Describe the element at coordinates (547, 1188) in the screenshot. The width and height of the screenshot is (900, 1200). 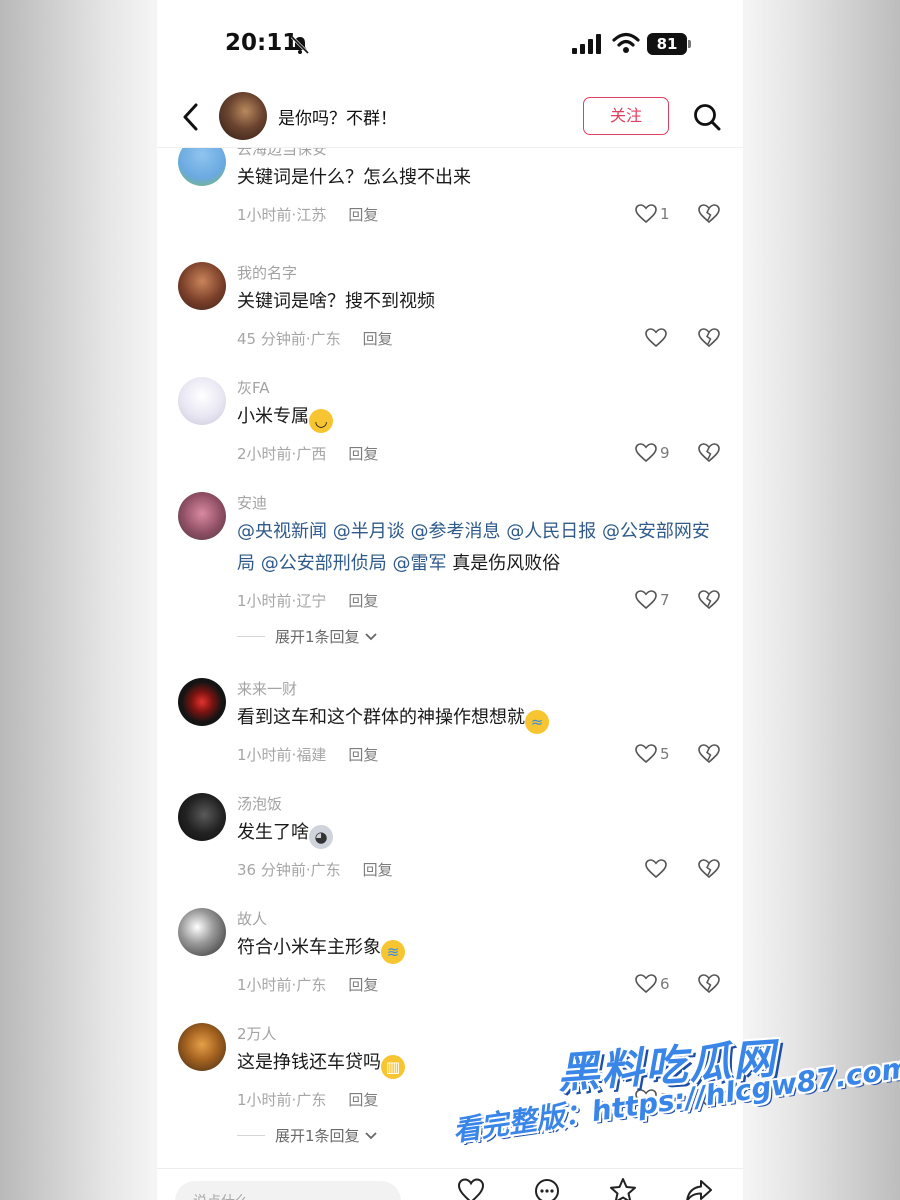
I see `comment-icon` at that location.